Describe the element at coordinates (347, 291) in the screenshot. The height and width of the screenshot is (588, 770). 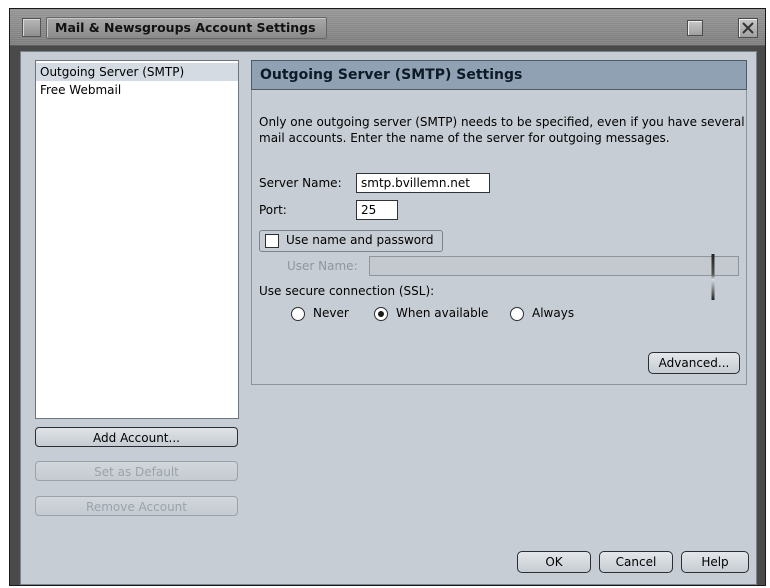
I see `ssl-label: Use secure connection (SSL):` at that location.